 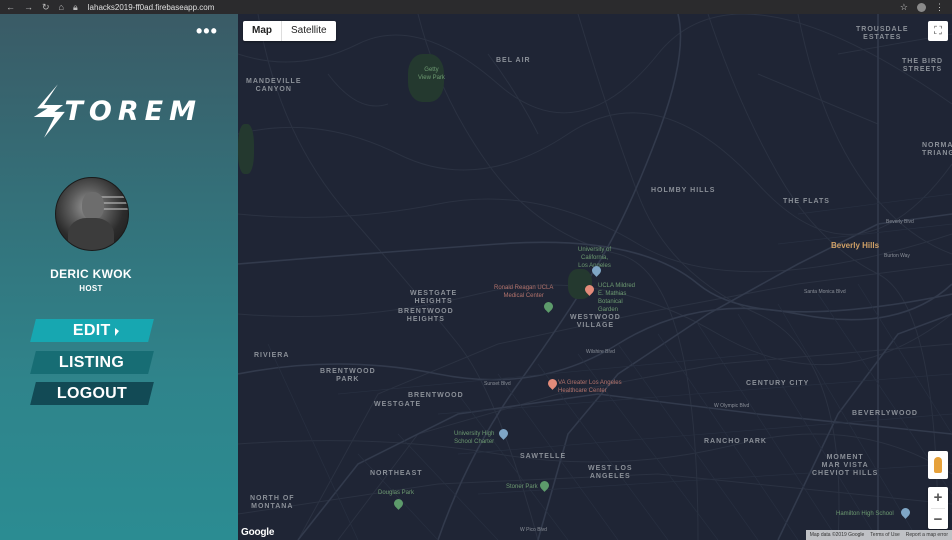 What do you see at coordinates (825, 292) in the screenshot?
I see `street-label: Santa Monica Blvd` at bounding box center [825, 292].